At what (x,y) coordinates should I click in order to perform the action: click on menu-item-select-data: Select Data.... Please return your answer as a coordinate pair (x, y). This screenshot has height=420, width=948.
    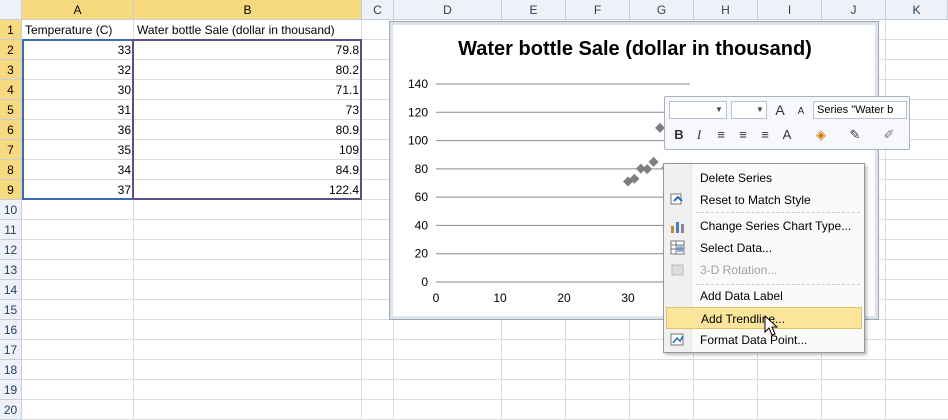
    Looking at the image, I should click on (764, 248).